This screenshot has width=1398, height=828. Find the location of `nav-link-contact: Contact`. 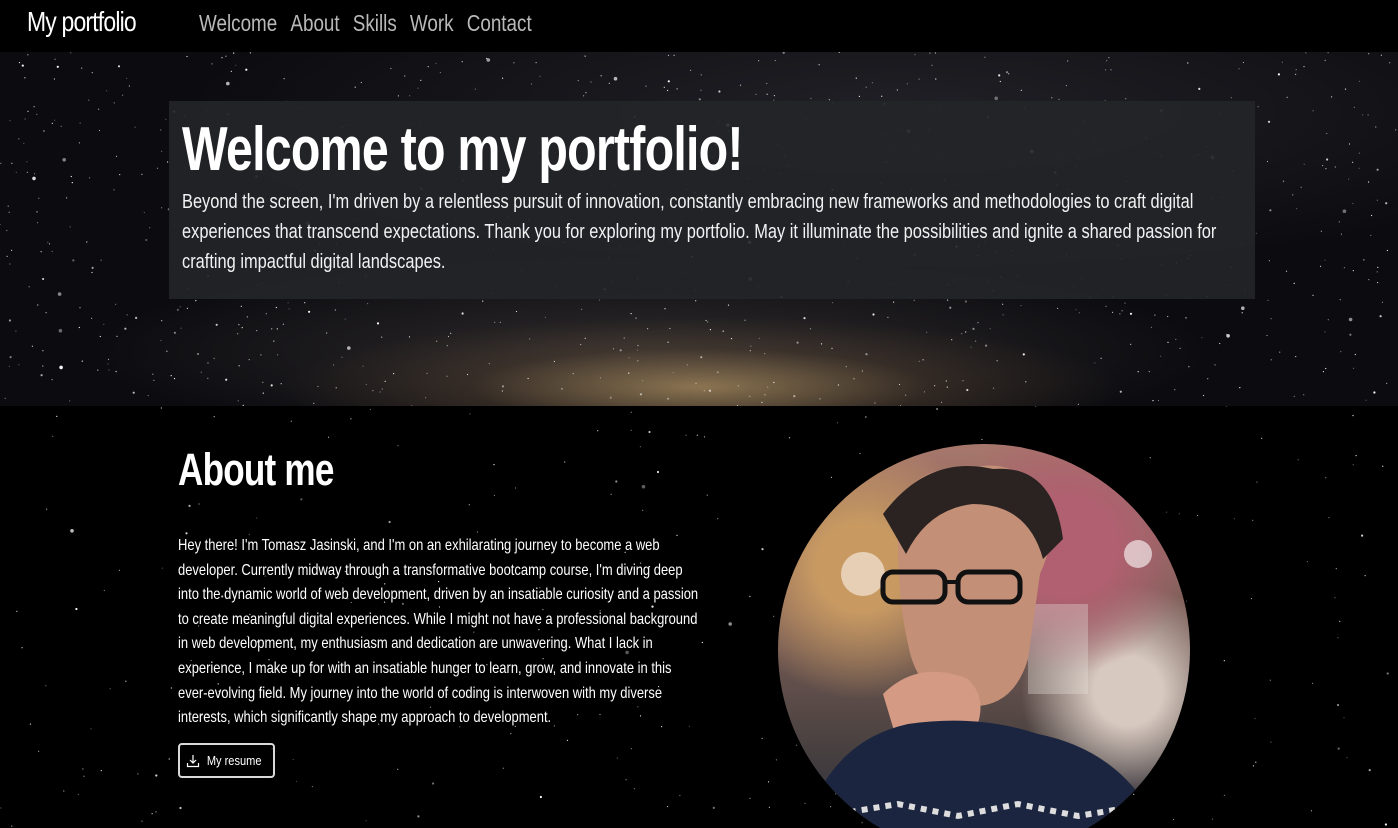

nav-link-contact: Contact is located at coordinates (499, 23).